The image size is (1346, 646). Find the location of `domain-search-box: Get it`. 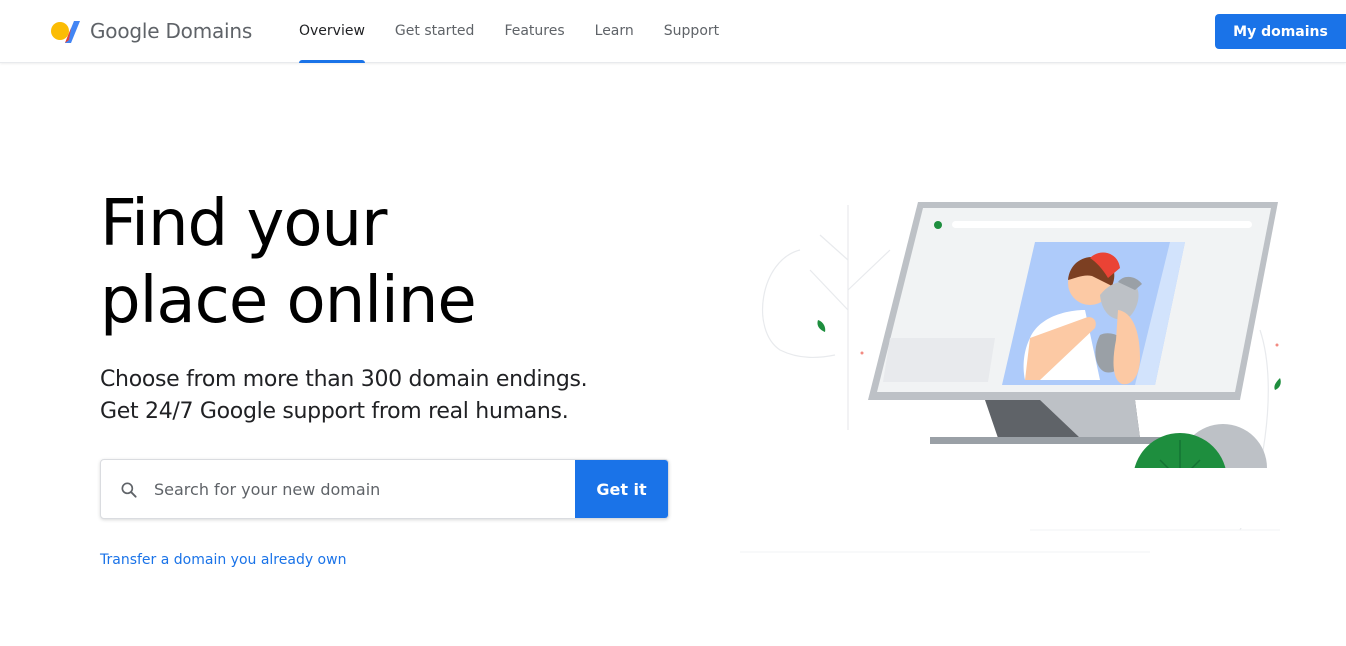

domain-search-box: Get it is located at coordinates (384, 489).